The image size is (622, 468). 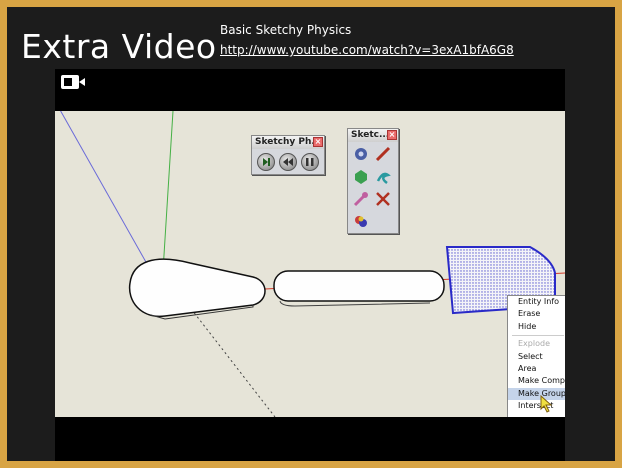 I want to click on green-axis, so click(x=168, y=191).